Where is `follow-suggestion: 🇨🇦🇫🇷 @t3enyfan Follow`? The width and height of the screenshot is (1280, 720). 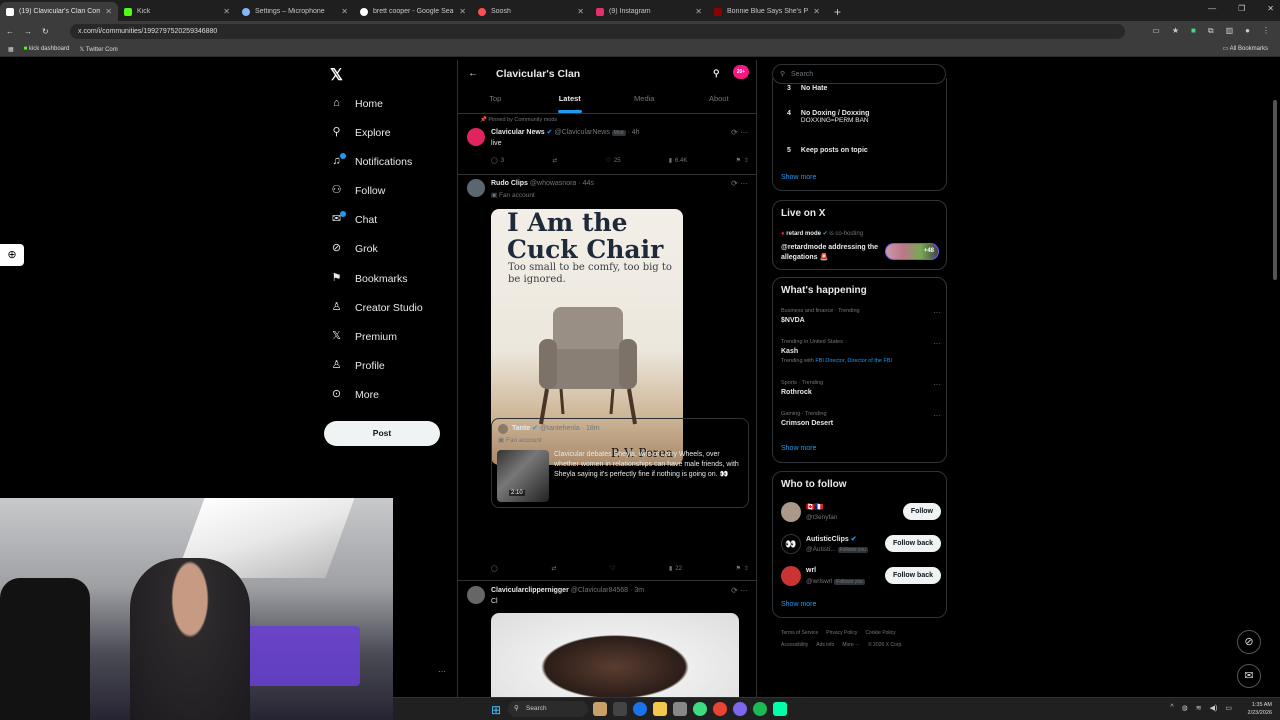 follow-suggestion: 🇨🇦🇫🇷 @t3enyfan Follow is located at coordinates (861, 514).